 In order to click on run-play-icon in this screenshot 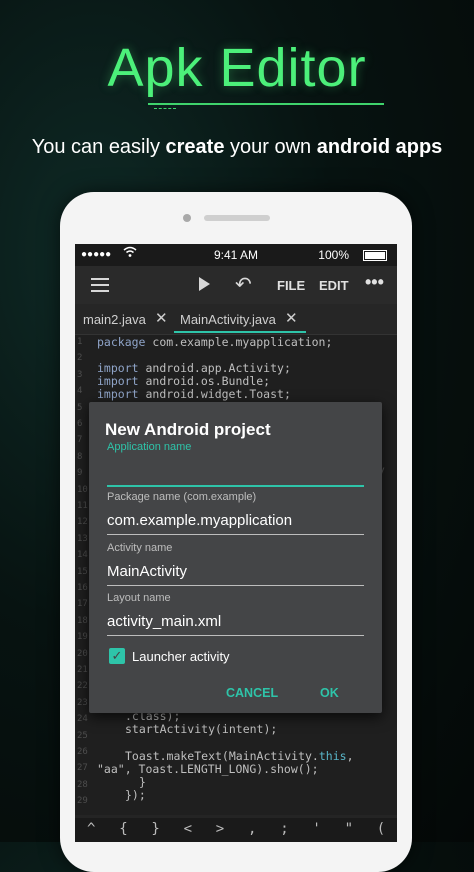, I will do `click(204, 284)`.